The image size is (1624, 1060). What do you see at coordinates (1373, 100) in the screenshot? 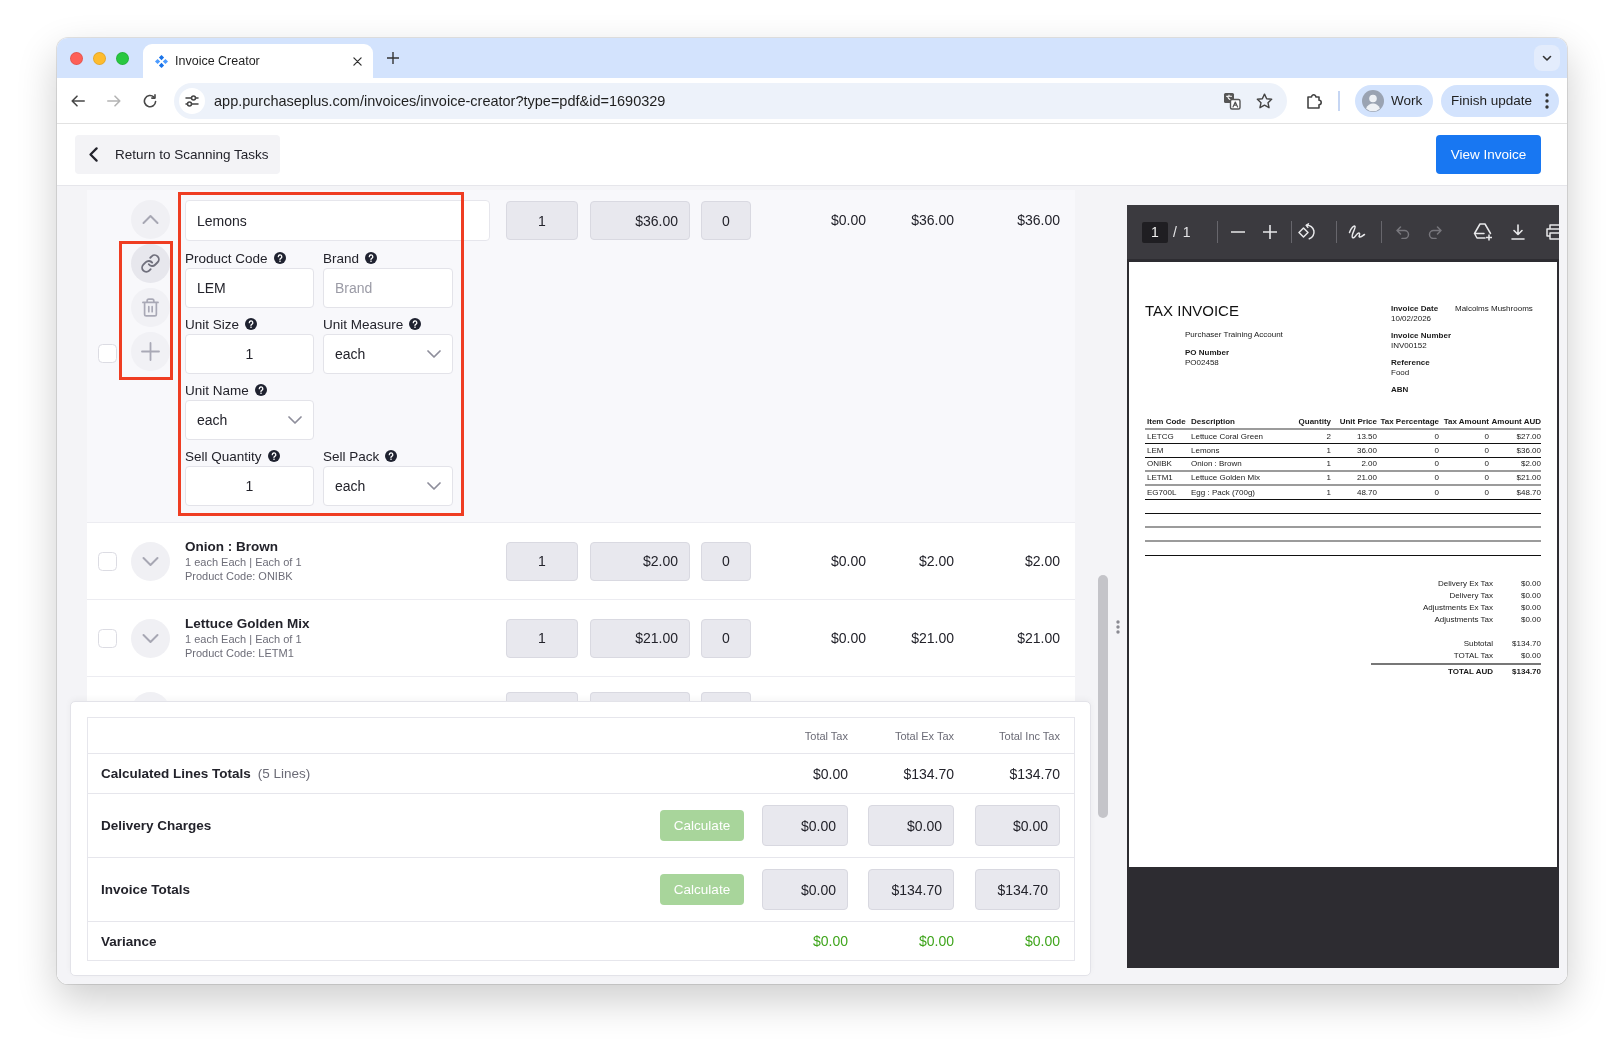
I see `avatar-icon` at bounding box center [1373, 100].